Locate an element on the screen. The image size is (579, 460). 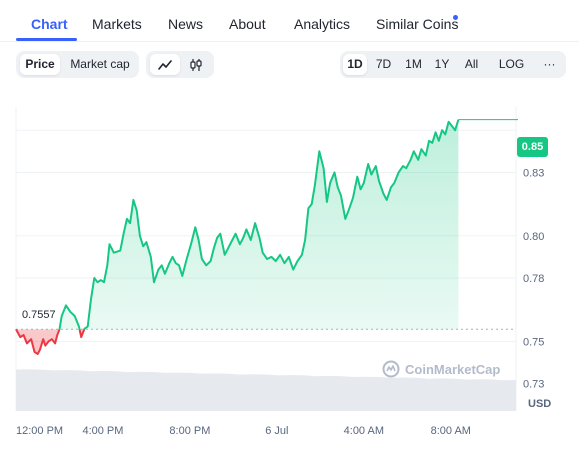
time-range-toggle: 1D 7D 1M 1Y All LOG ··· is located at coordinates (453, 64).